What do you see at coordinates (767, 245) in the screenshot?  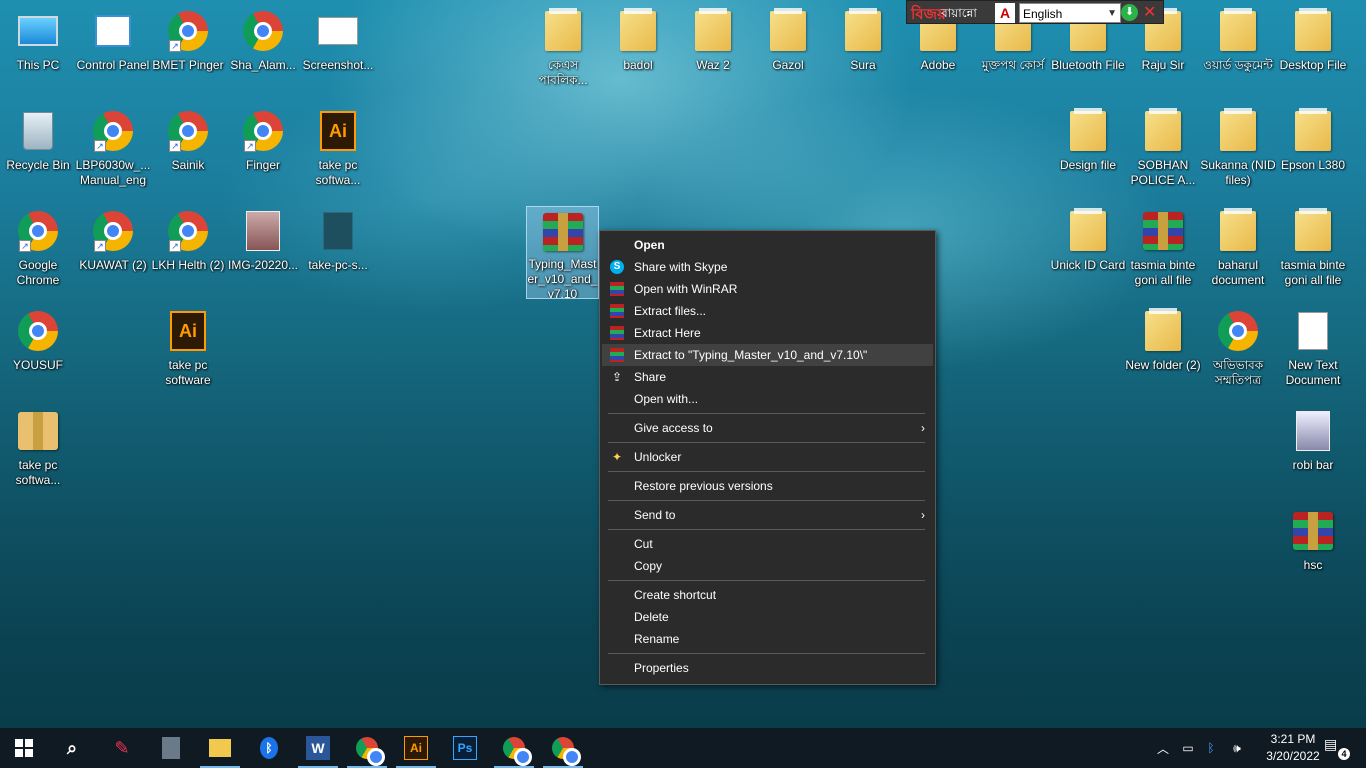 I see `menu-item-open: Open` at bounding box center [767, 245].